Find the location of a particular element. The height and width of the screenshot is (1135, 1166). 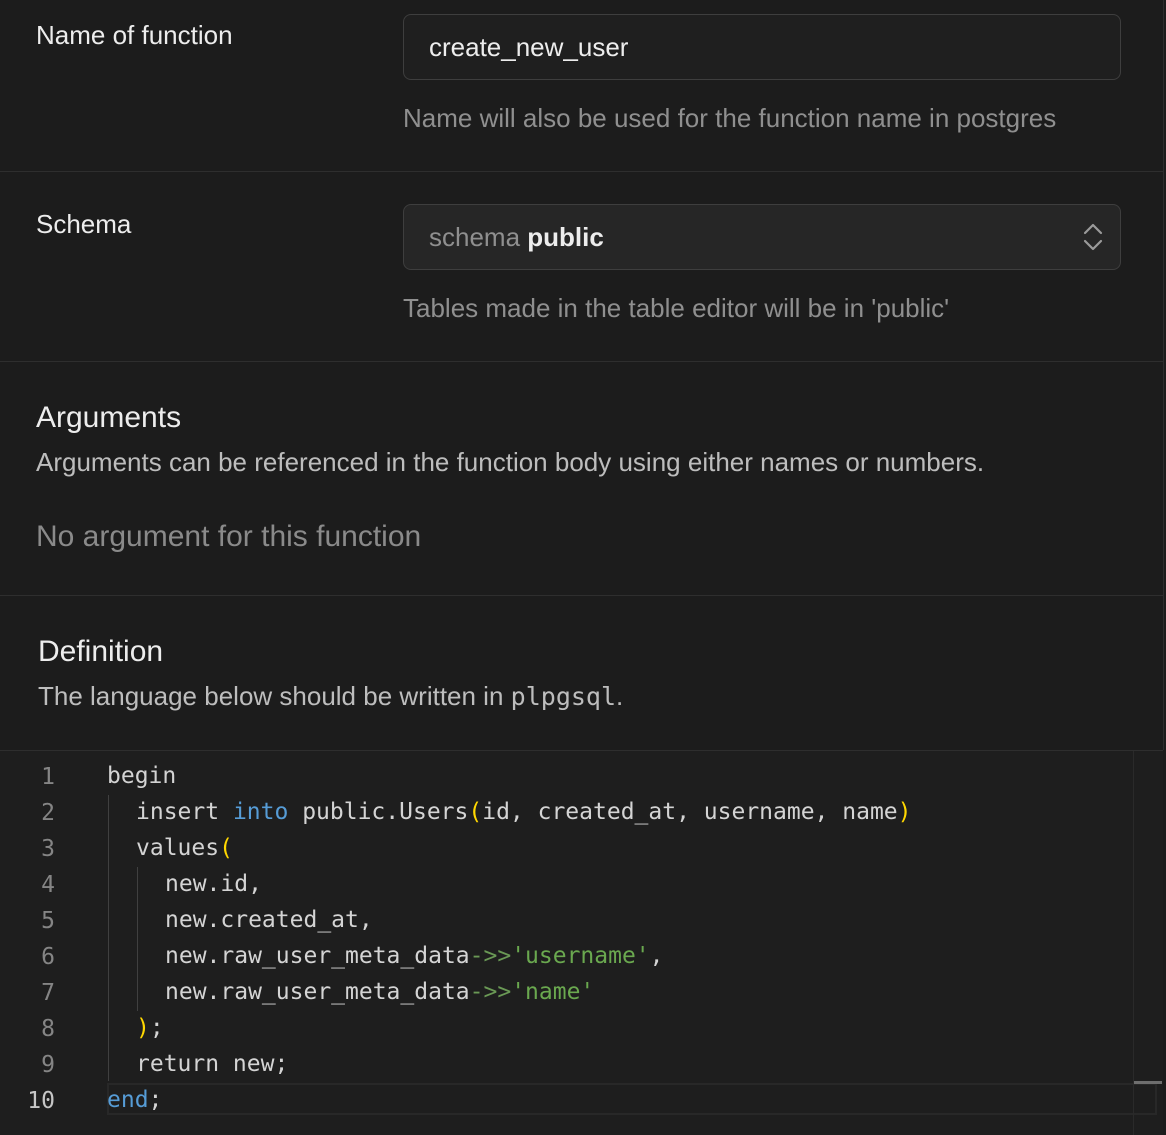

line-number: 6 is located at coordinates (48, 957).